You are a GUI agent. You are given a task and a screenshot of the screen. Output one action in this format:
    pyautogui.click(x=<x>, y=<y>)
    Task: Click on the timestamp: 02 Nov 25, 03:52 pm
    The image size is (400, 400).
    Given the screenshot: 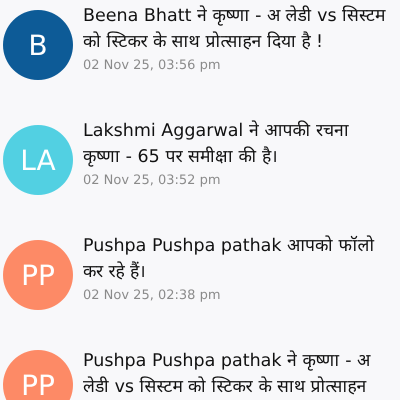 What is the action you would take?
    pyautogui.click(x=152, y=180)
    